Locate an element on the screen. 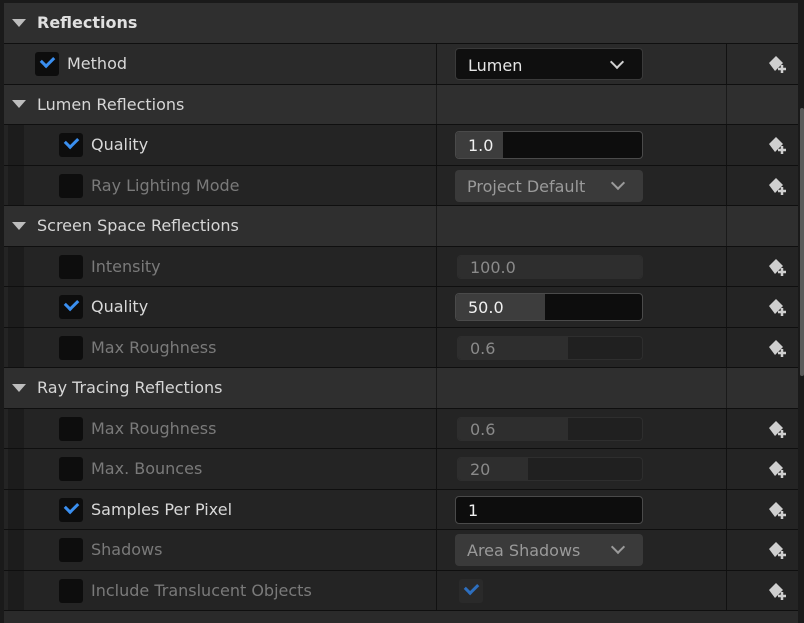  samples-per-pixel-numeric-input: 1 is located at coordinates (549, 510).